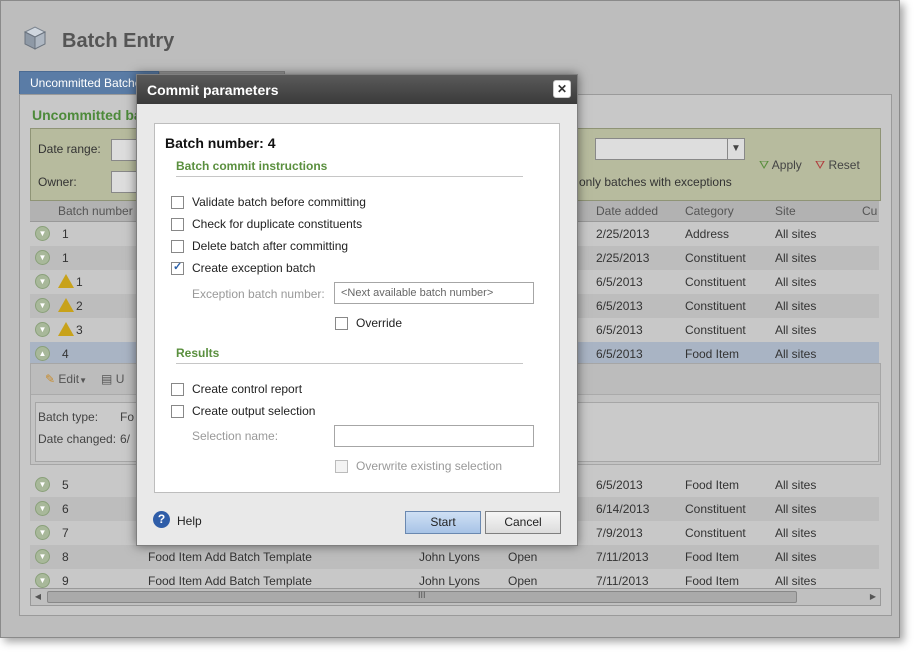 The height and width of the screenshot is (656, 915). What do you see at coordinates (69, 379) in the screenshot?
I see `edit-label: Edit` at bounding box center [69, 379].